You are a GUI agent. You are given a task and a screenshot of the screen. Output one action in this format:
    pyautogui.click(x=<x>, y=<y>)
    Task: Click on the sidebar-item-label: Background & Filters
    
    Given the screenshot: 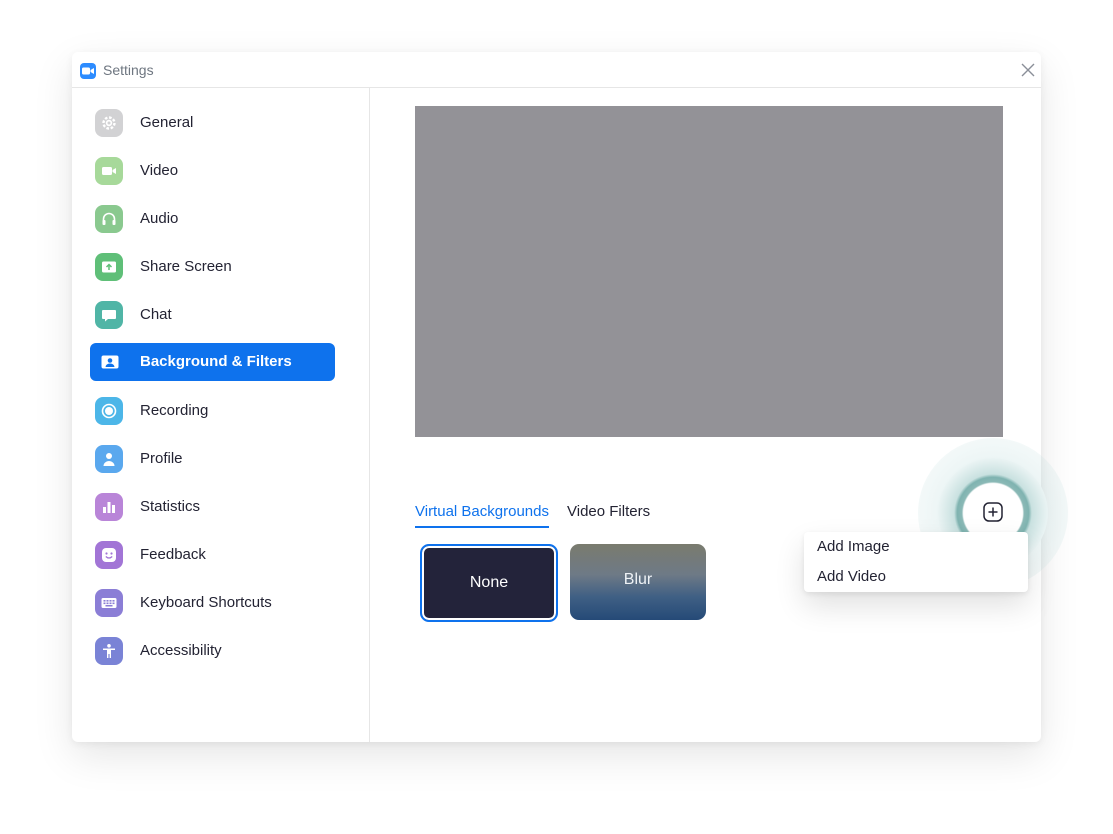 What is the action you would take?
    pyautogui.click(x=216, y=361)
    